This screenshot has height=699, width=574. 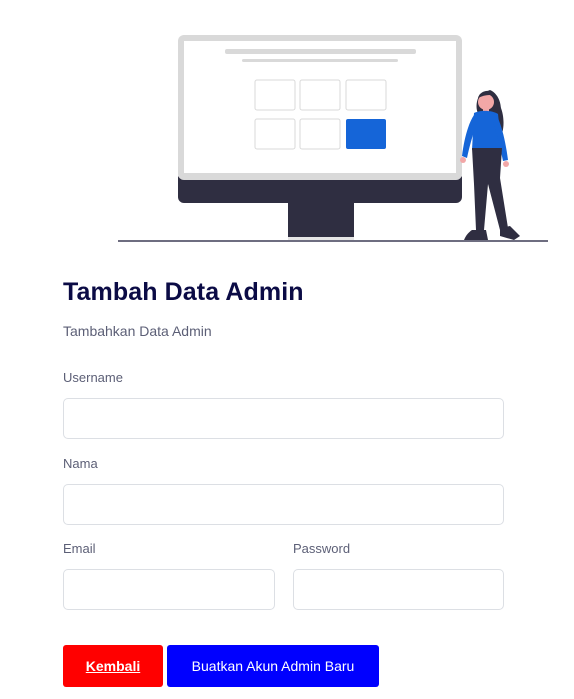 I want to click on password-label: Password, so click(x=322, y=548).